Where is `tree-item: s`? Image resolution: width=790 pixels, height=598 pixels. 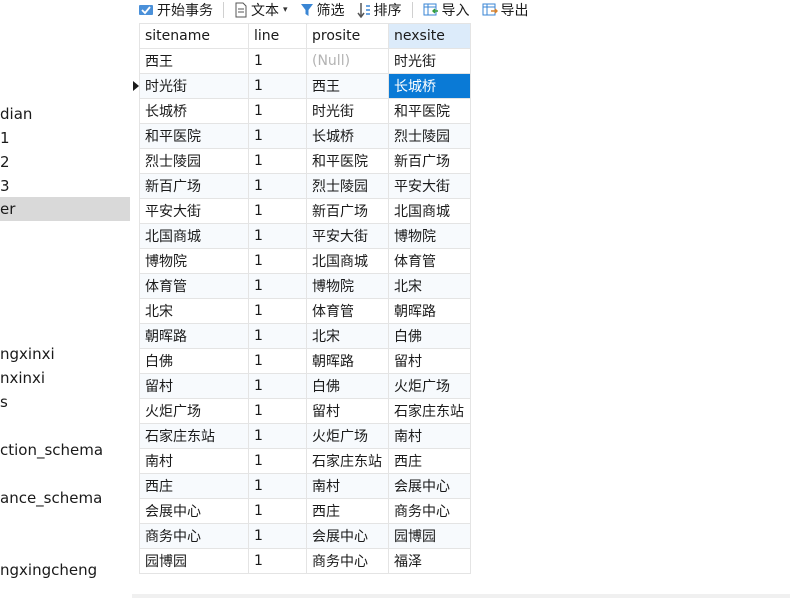 tree-item: s is located at coordinates (65, 402).